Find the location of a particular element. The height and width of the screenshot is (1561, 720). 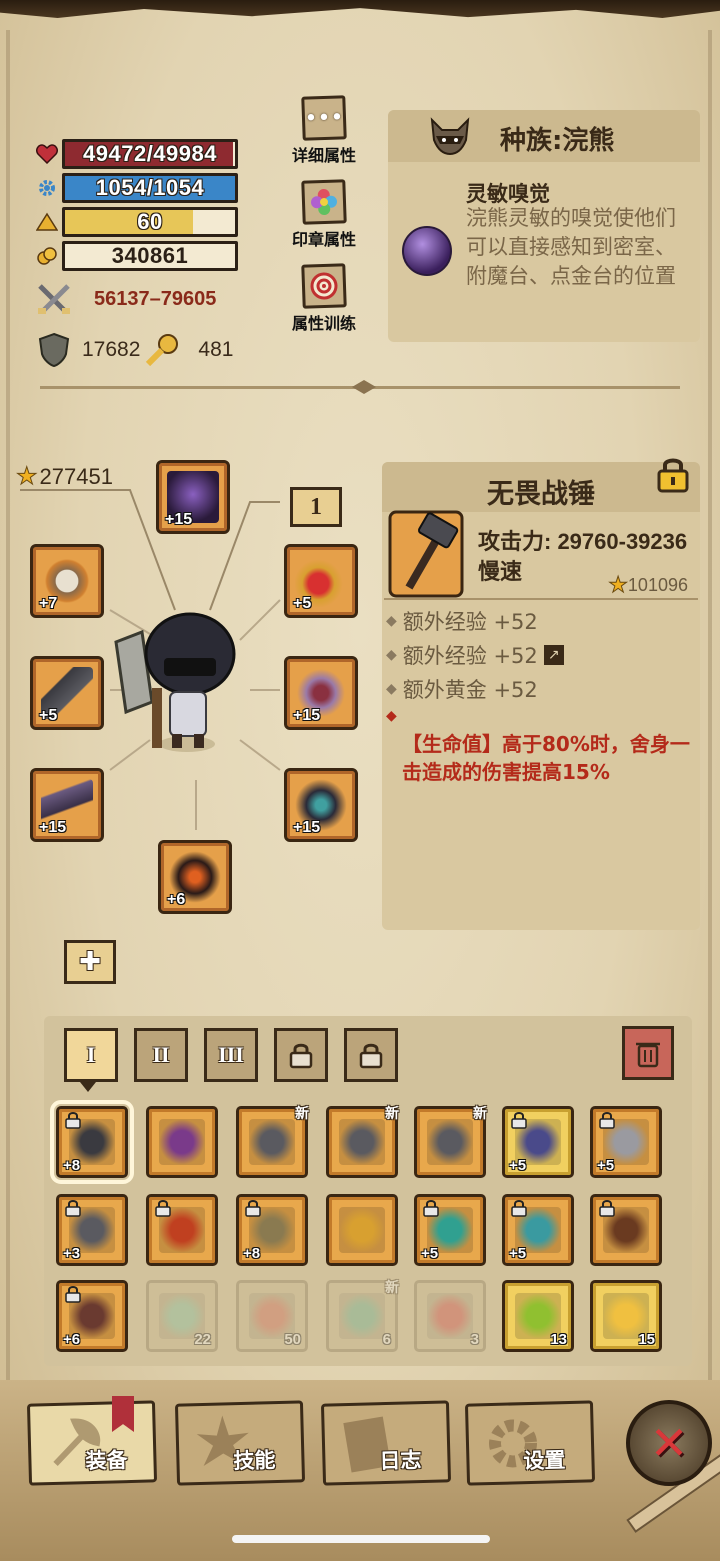

trash-icon is located at coordinates (648, 1055).